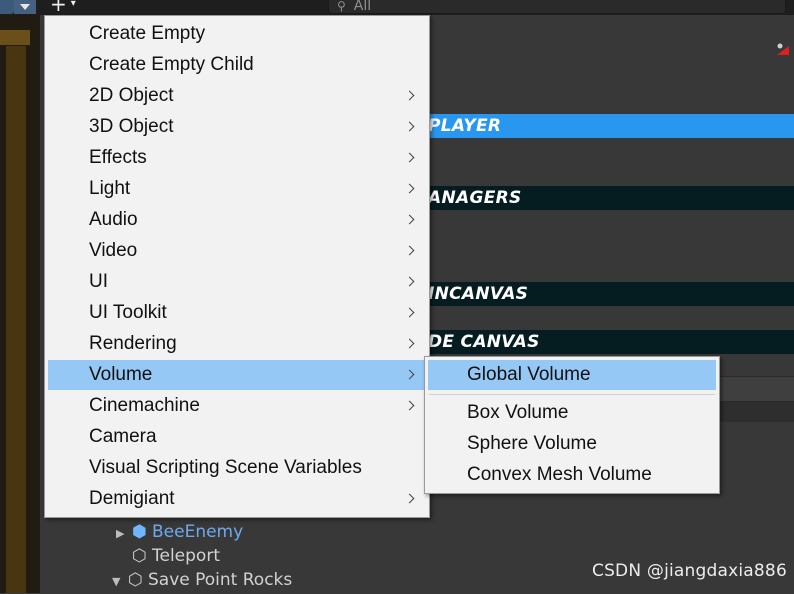 Image resolution: width=794 pixels, height=594 pixels. I want to click on menu-item-demigiant: Demigiant, so click(237, 499).